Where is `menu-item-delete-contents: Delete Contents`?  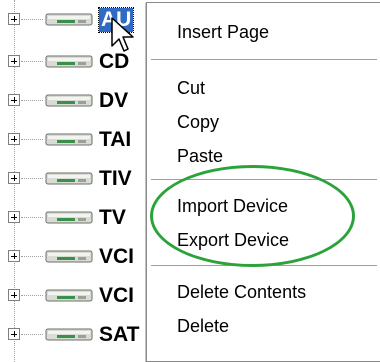 menu-item-delete-contents: Delete Contents is located at coordinates (241, 292).